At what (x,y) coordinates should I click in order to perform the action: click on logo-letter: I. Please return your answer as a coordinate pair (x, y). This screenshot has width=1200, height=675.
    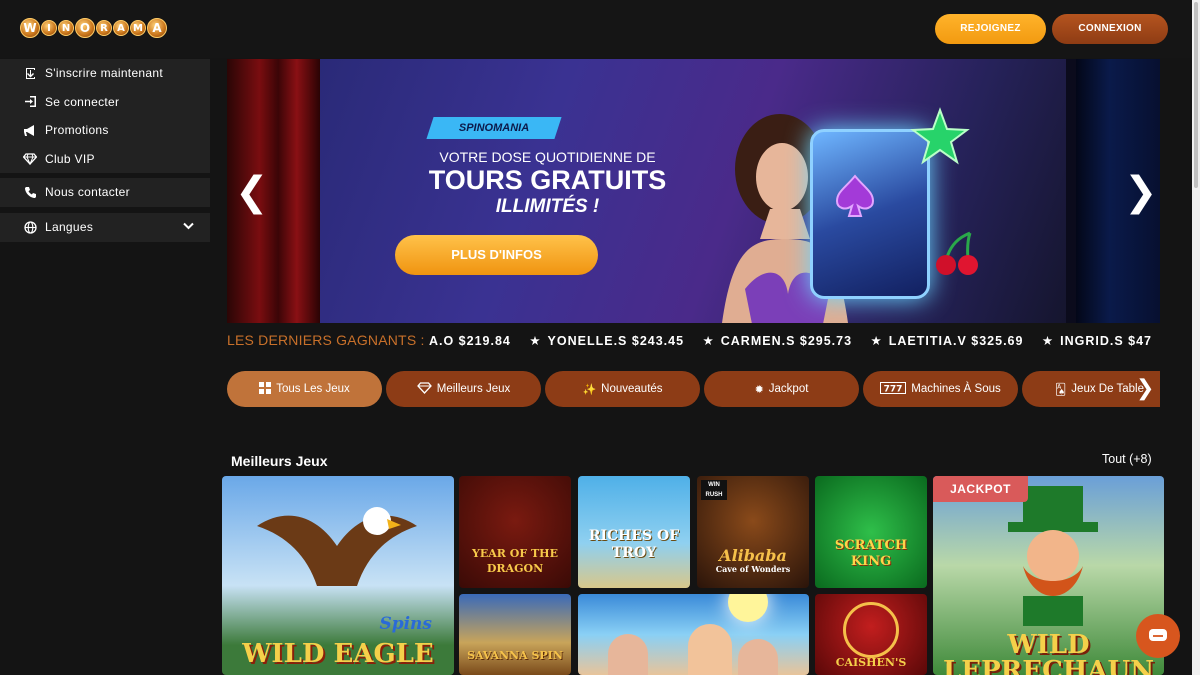
    Looking at the image, I should click on (49, 28).